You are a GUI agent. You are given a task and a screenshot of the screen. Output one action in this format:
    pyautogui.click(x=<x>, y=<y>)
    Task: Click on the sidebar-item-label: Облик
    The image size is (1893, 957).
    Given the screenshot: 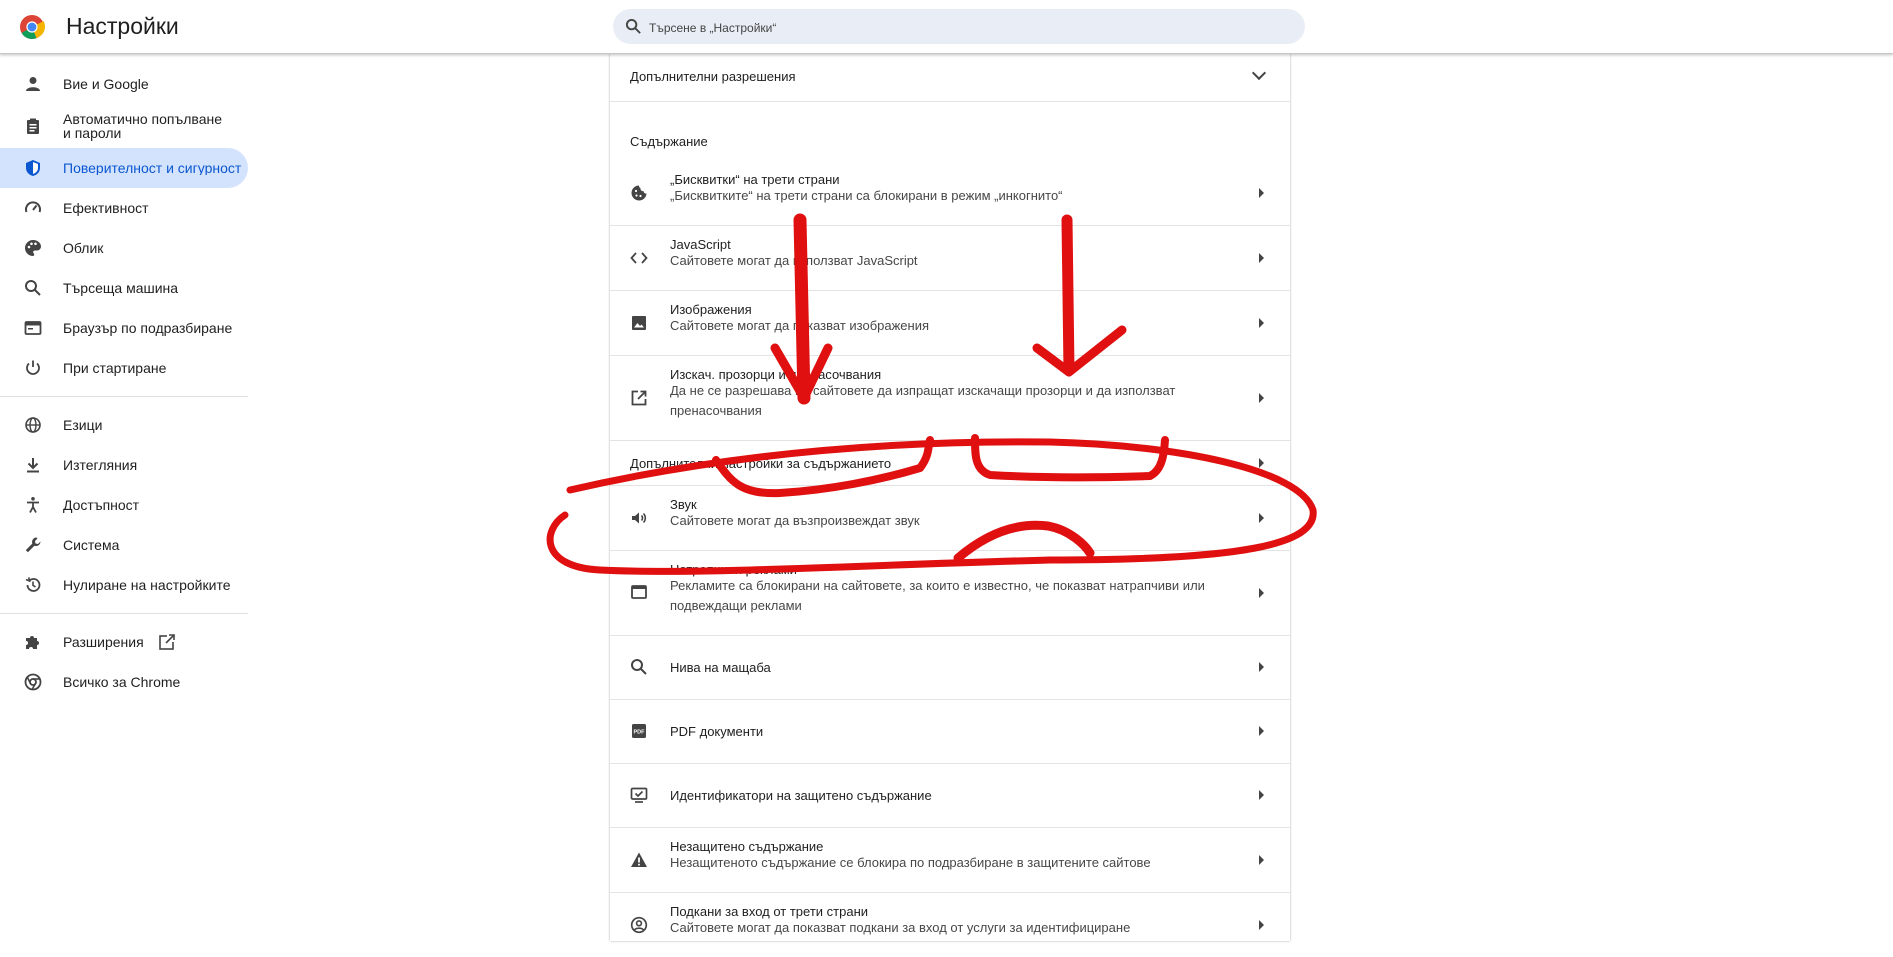 What is the action you would take?
    pyautogui.click(x=83, y=248)
    